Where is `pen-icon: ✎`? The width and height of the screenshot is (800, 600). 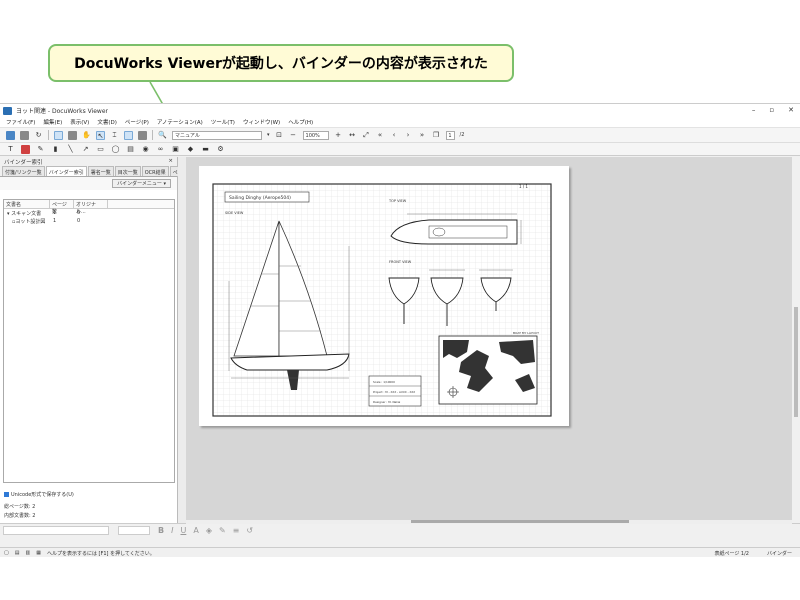
pen-icon: ✎ is located at coordinates (40, 149).